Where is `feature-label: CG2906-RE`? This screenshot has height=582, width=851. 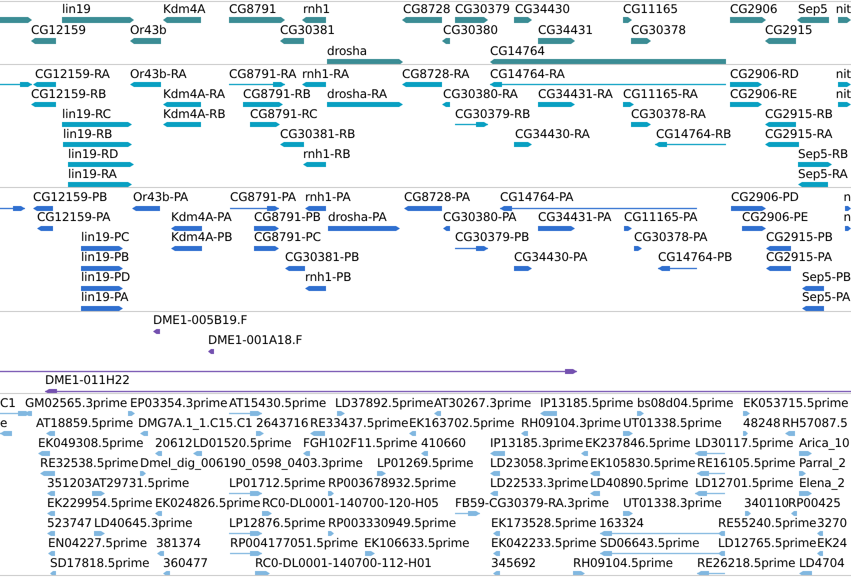 feature-label: CG2906-RE is located at coordinates (764, 94).